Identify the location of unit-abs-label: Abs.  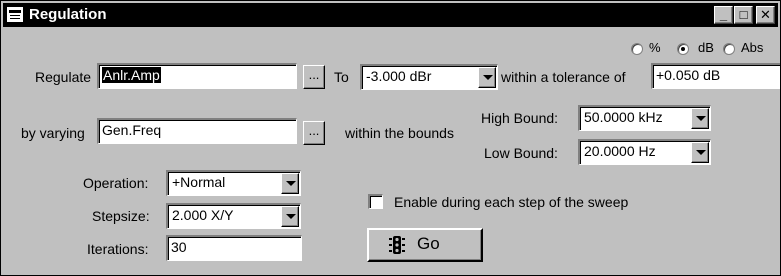
(752, 47).